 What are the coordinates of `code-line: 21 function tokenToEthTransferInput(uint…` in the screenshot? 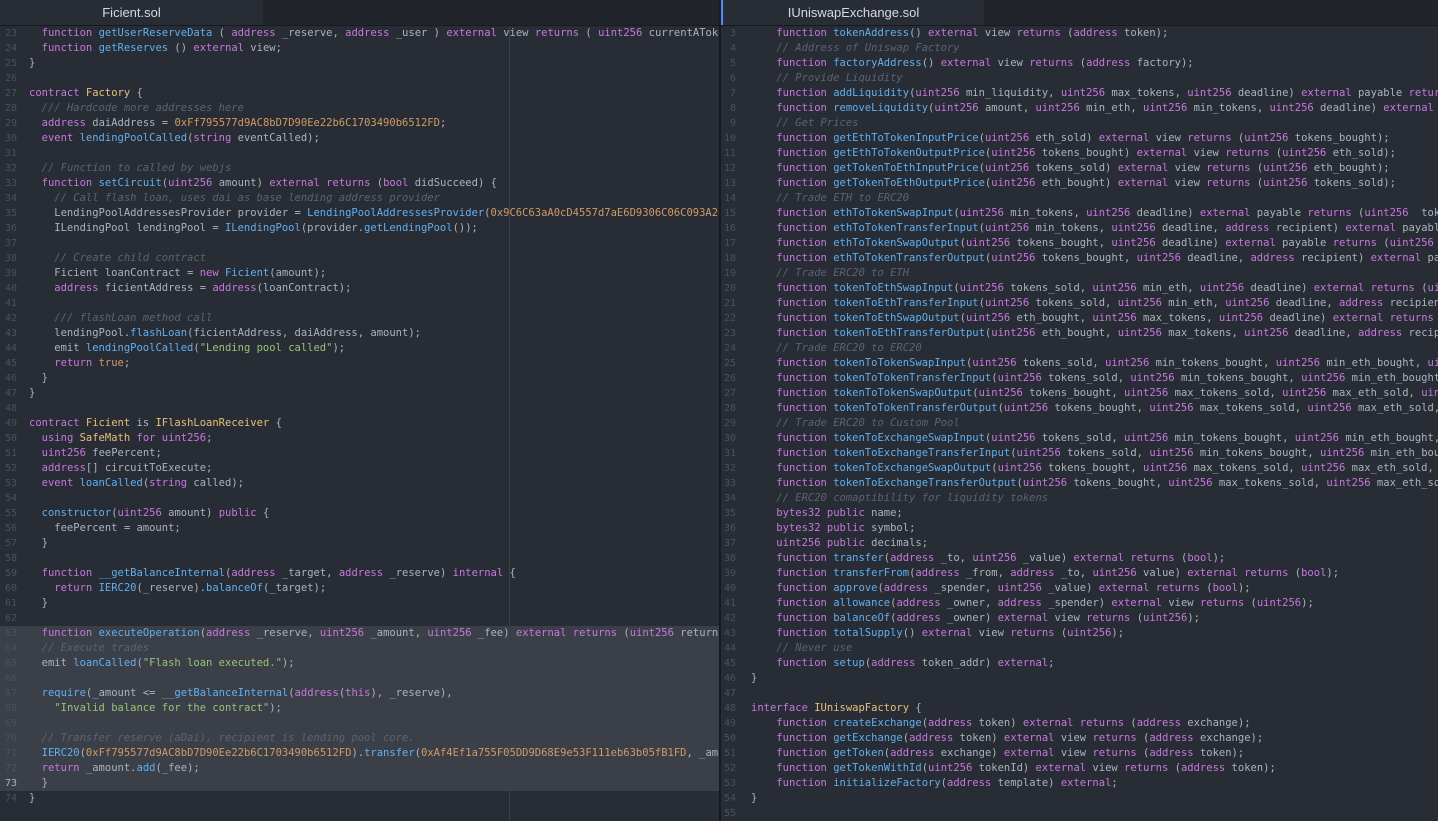 It's located at (1079, 303).